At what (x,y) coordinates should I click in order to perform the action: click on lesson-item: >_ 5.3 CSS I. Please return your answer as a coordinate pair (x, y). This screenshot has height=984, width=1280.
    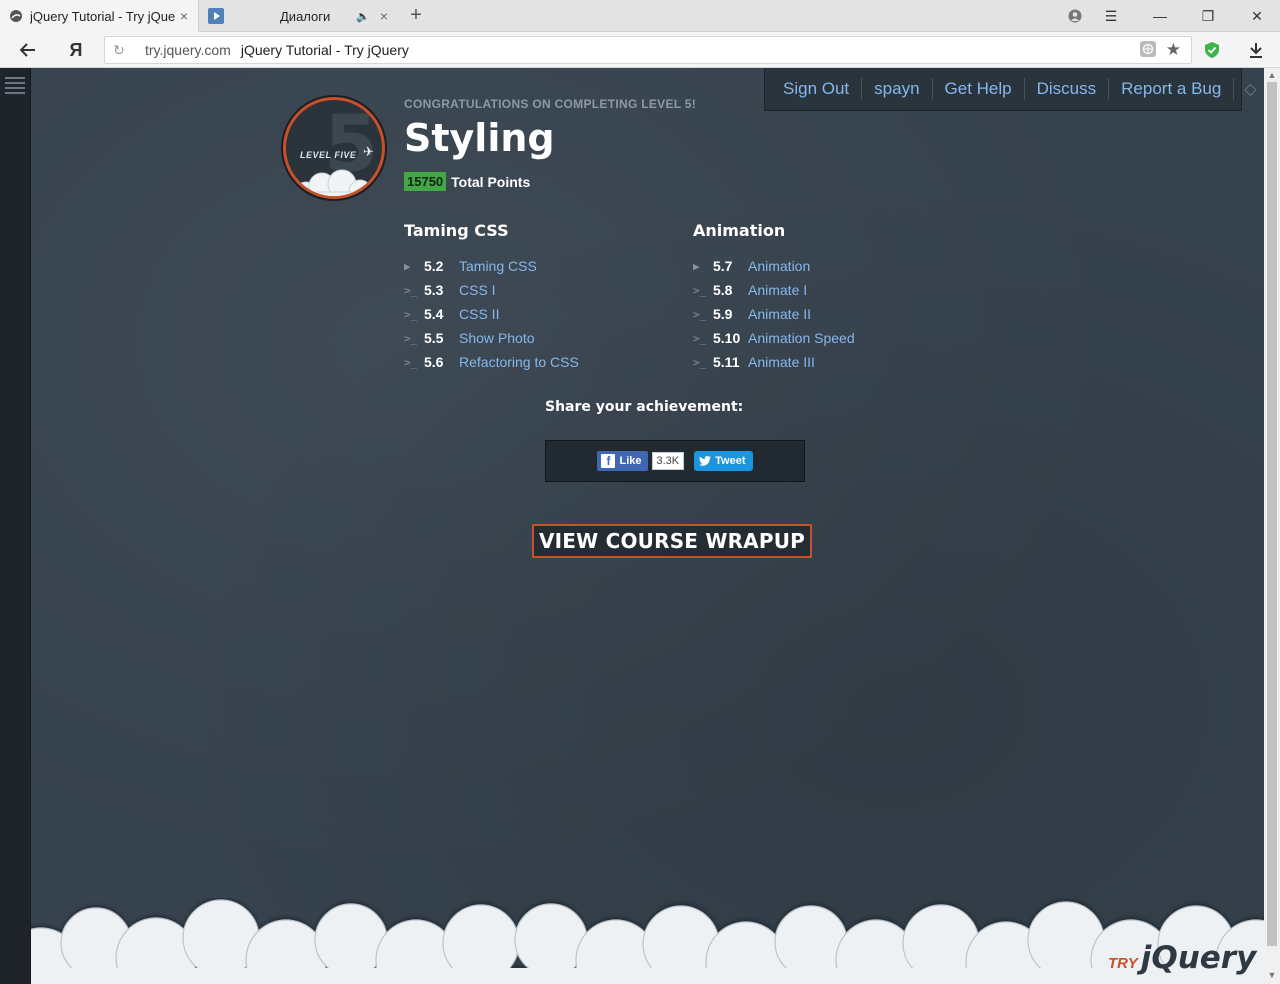
    Looking at the image, I should click on (491, 290).